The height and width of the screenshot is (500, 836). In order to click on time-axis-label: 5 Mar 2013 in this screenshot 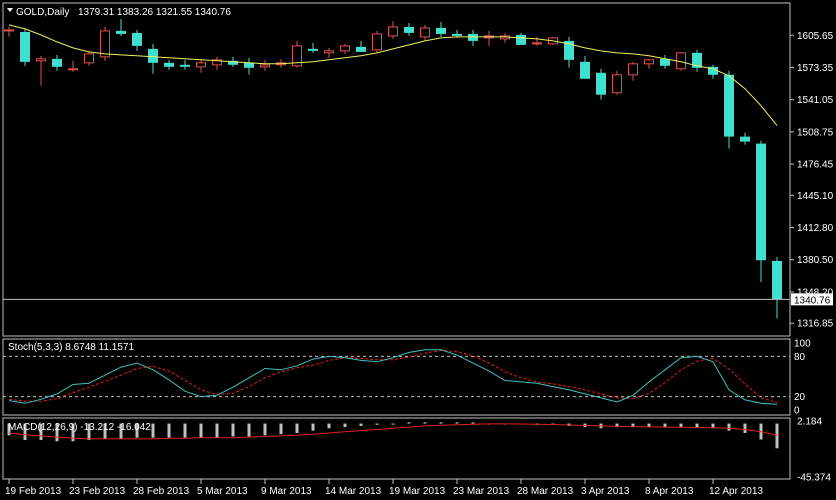, I will do `click(222, 491)`.